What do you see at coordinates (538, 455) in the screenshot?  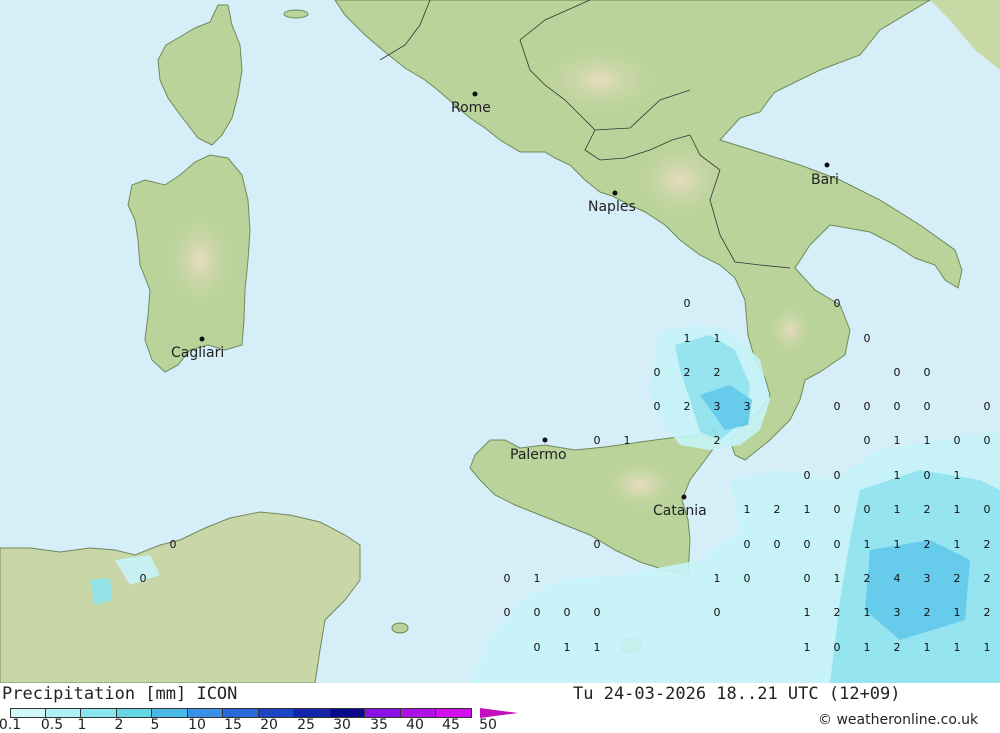 I see `city-label-palermo: Palermo` at bounding box center [538, 455].